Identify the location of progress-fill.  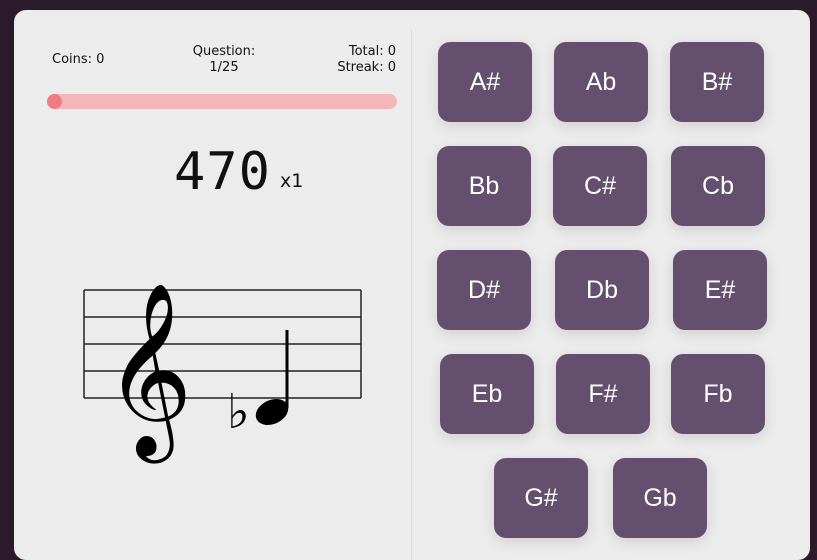
(54, 101).